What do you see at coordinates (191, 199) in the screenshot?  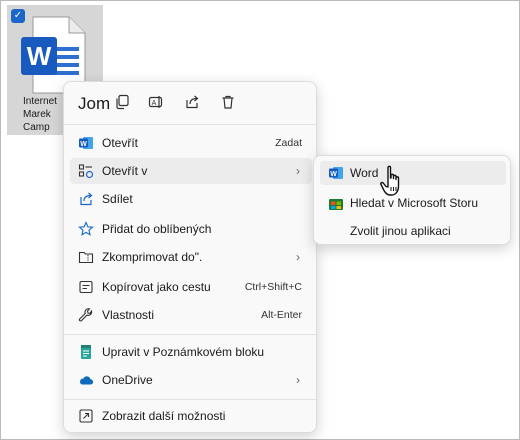 I see `menu-item-share: Sdílet` at bounding box center [191, 199].